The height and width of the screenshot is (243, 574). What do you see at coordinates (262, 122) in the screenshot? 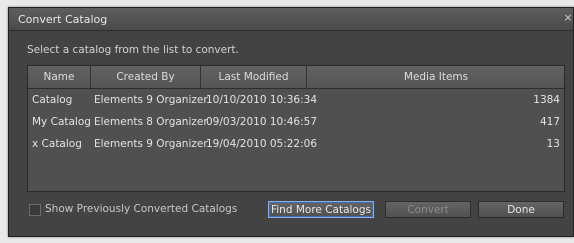
I see `cell-last-modified: 09/03/2010 10:46:57` at bounding box center [262, 122].